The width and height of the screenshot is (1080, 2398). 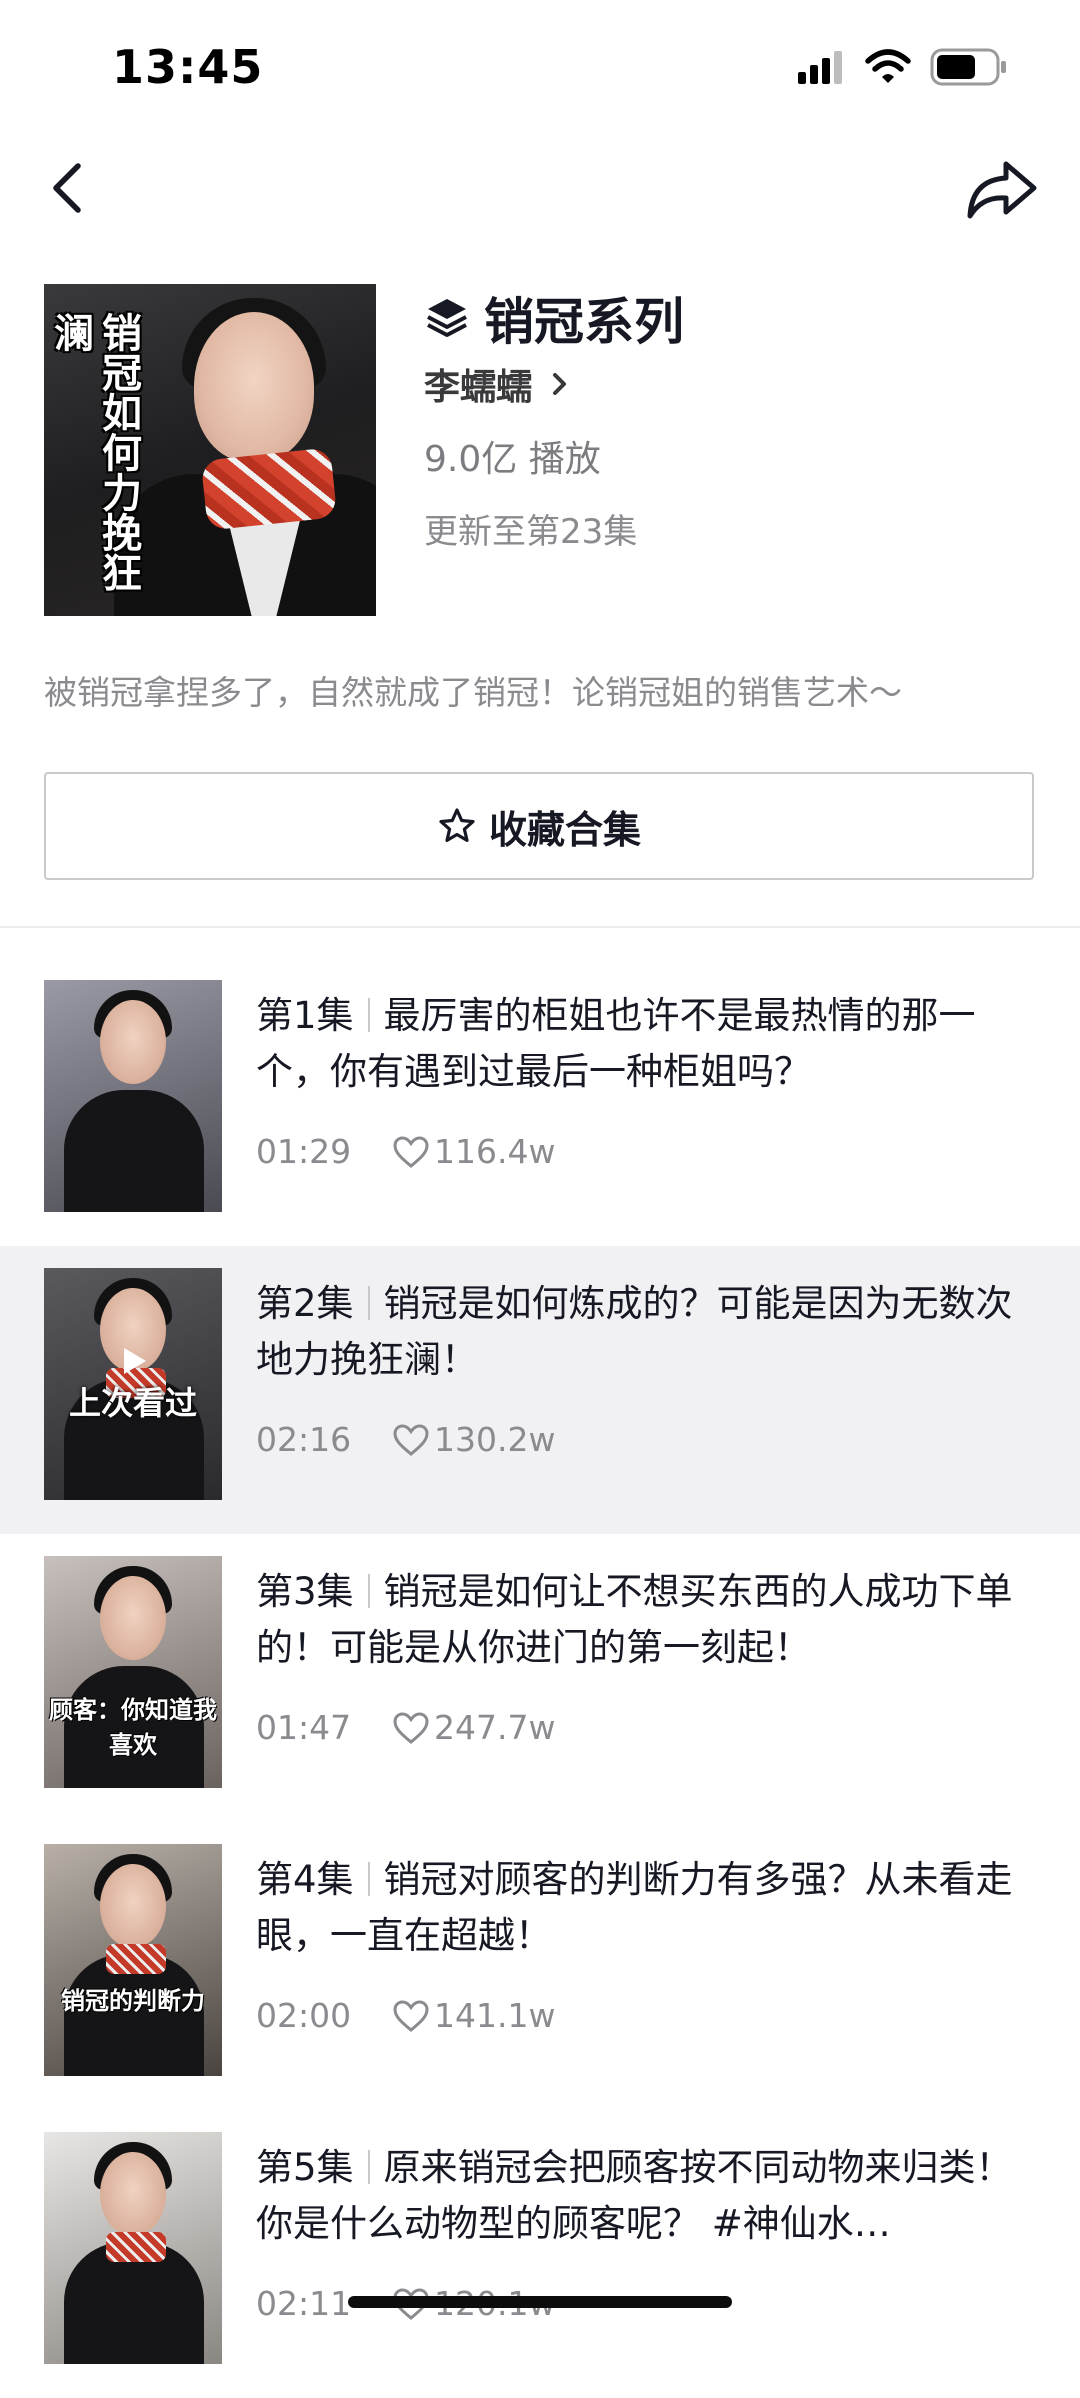 I want to click on episode-title: 第3集 销冠是如何让不想买东西的人成功下单的！可能是从你进门的第一刻起！, so click(x=646, y=1620).